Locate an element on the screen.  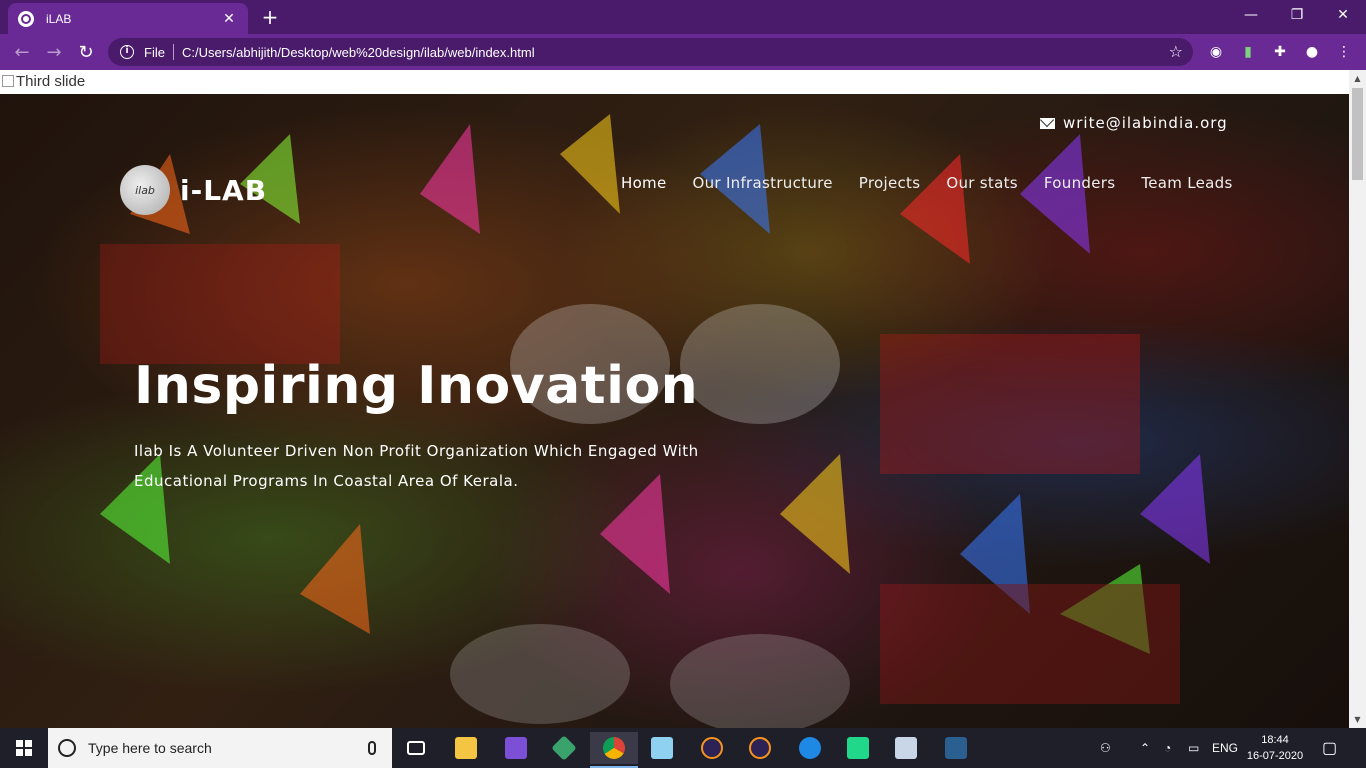
tab-title: iLAB is located at coordinates (59, 18).